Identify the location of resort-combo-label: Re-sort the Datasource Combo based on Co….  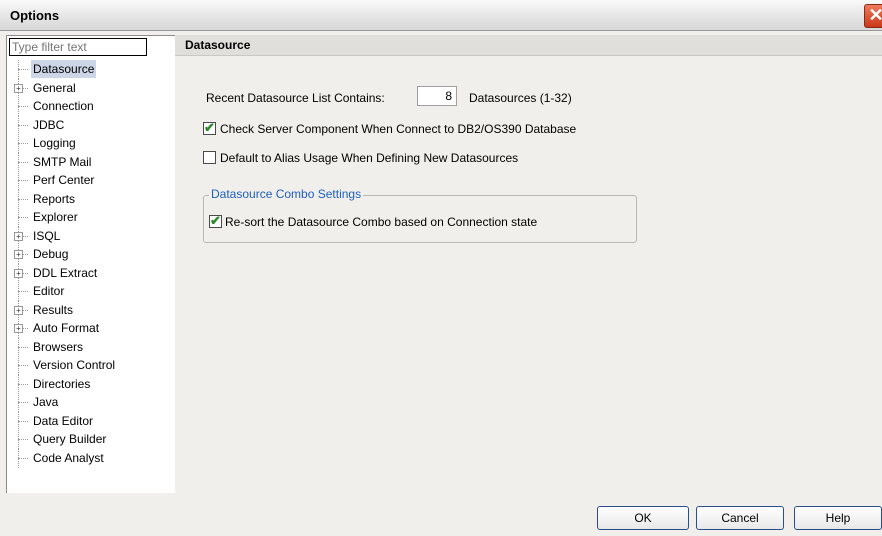
(381, 222).